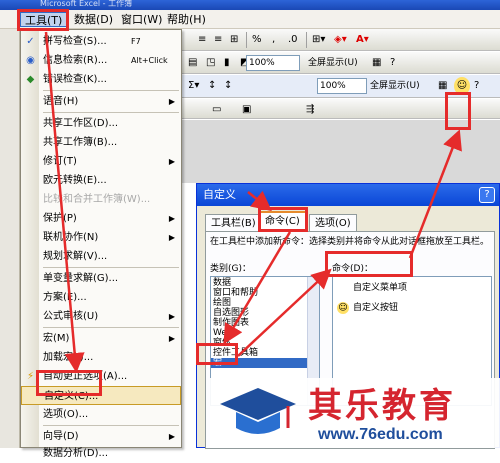 This screenshot has width=500, height=463. What do you see at coordinates (382, 406) in the screenshot?
I see `brand-name: 其乐教育` at bounding box center [382, 406].